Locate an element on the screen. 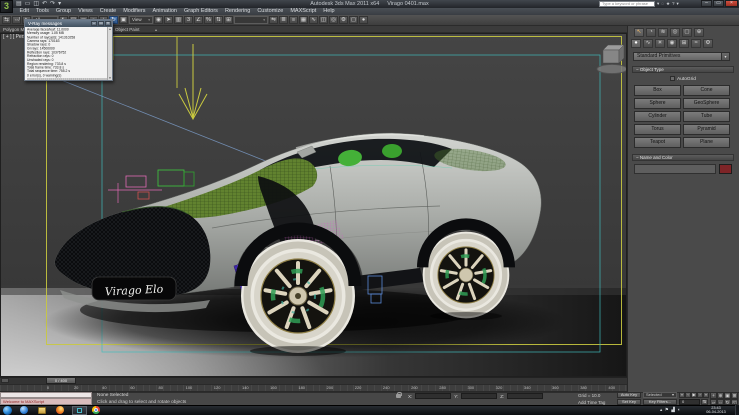 Image resolution: width=739 pixels, height=415 pixels. minimize-button: – is located at coordinates (706, 3).